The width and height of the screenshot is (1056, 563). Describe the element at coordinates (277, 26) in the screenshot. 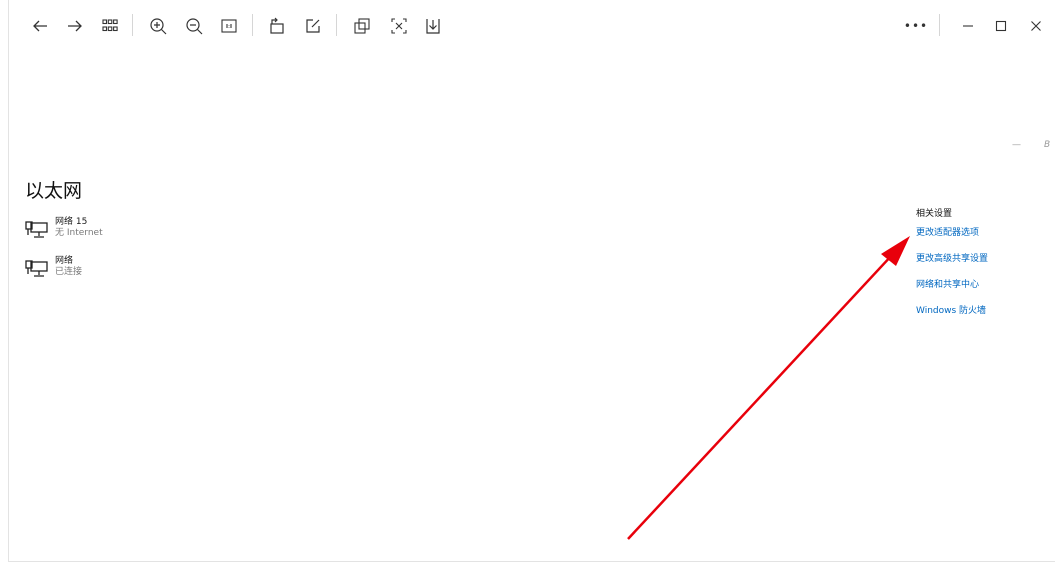

I see `rotate-icon` at that location.